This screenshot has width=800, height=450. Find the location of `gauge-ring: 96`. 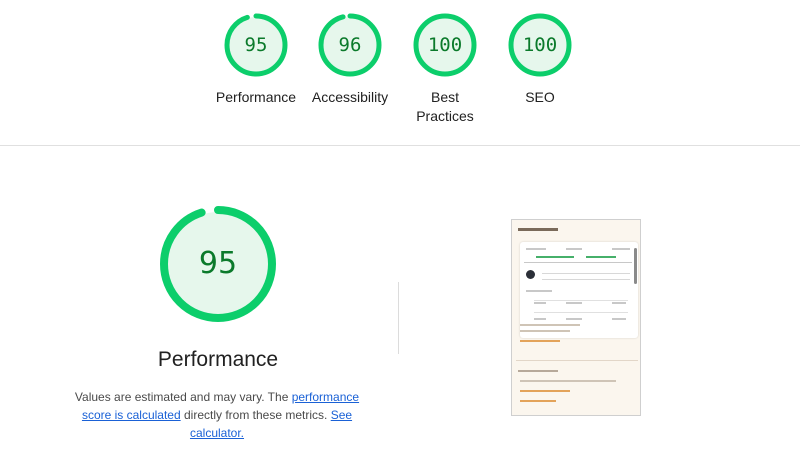

gauge-ring: 96 is located at coordinates (350, 45).